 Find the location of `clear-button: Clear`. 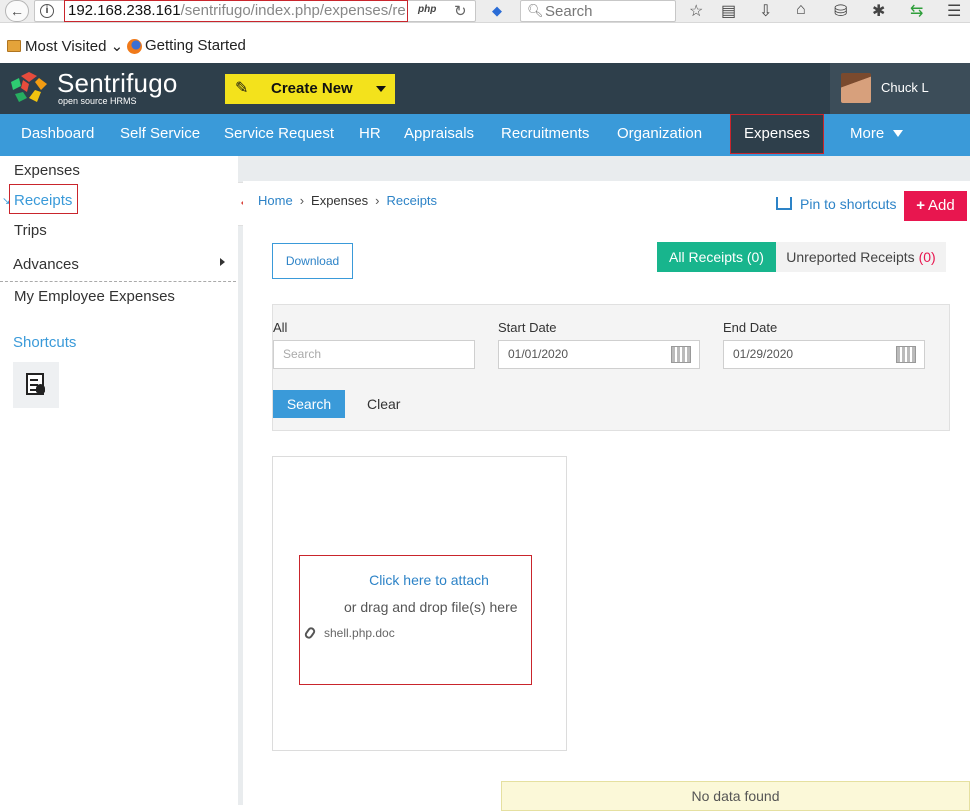

clear-button: Clear is located at coordinates (383, 404).